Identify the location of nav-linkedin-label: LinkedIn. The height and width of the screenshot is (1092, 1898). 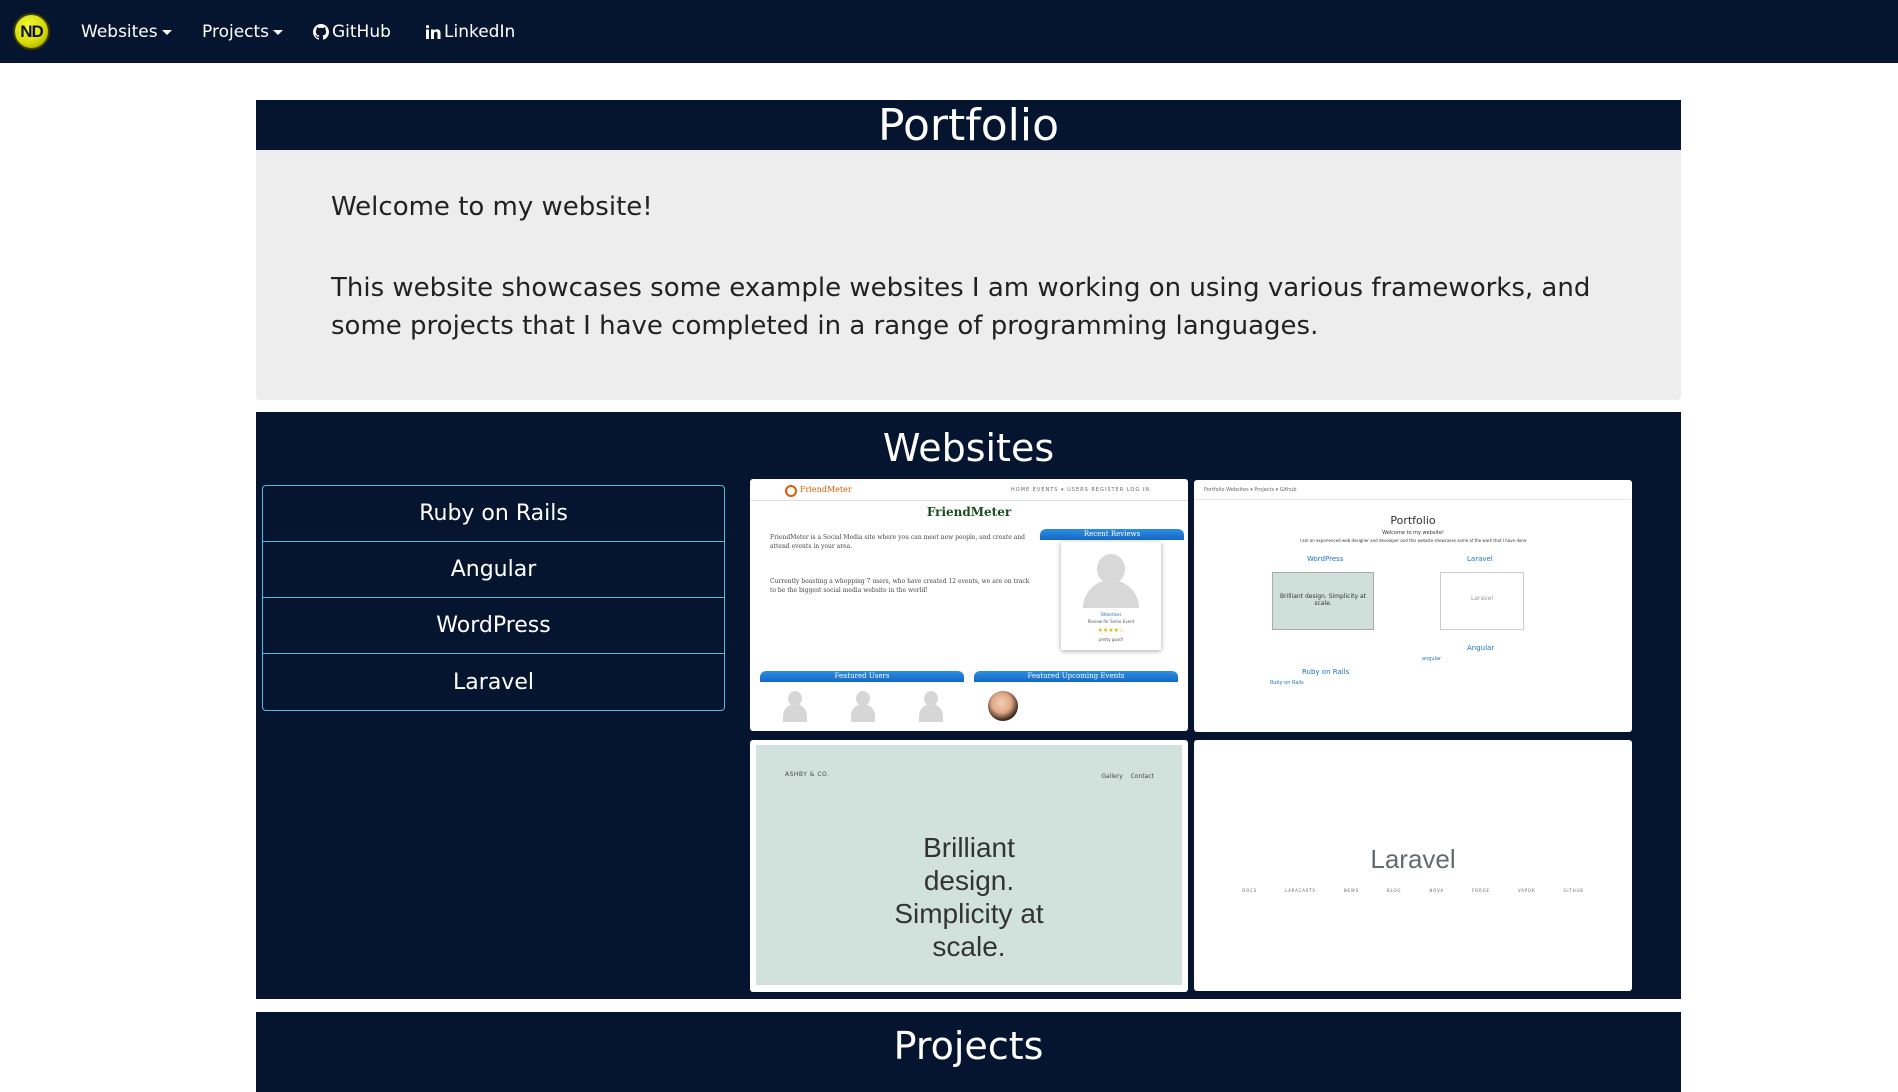
(480, 31).